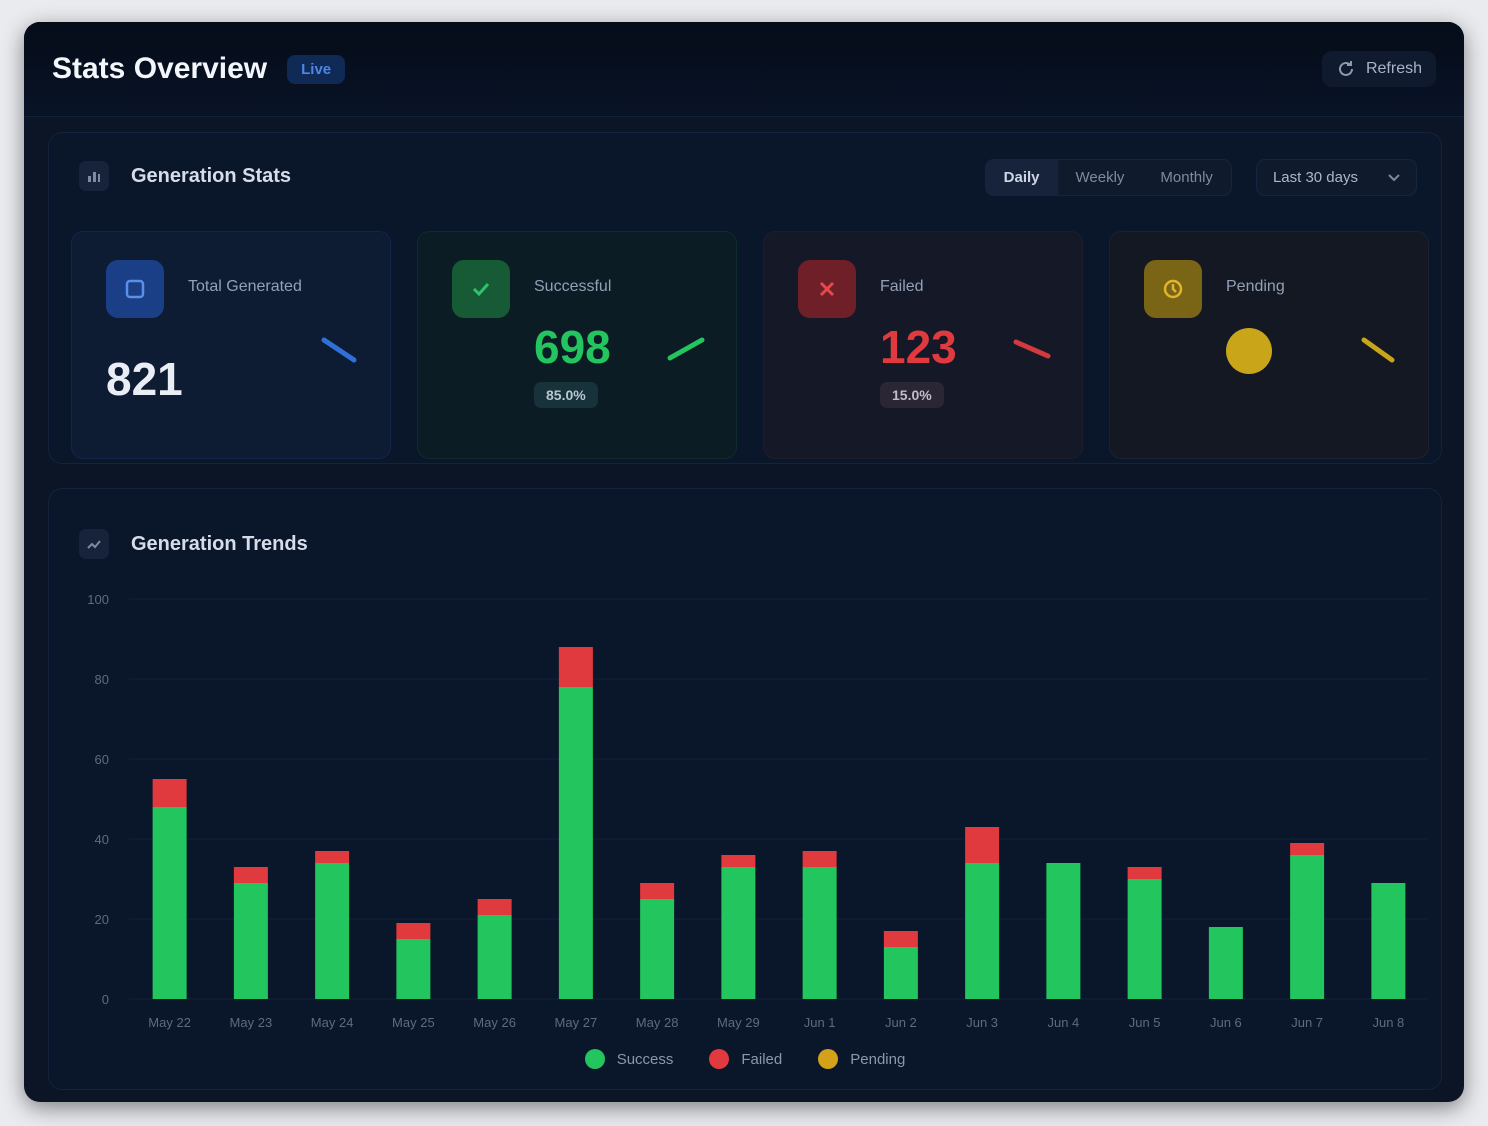  I want to click on failed-value: 123, so click(918, 347).